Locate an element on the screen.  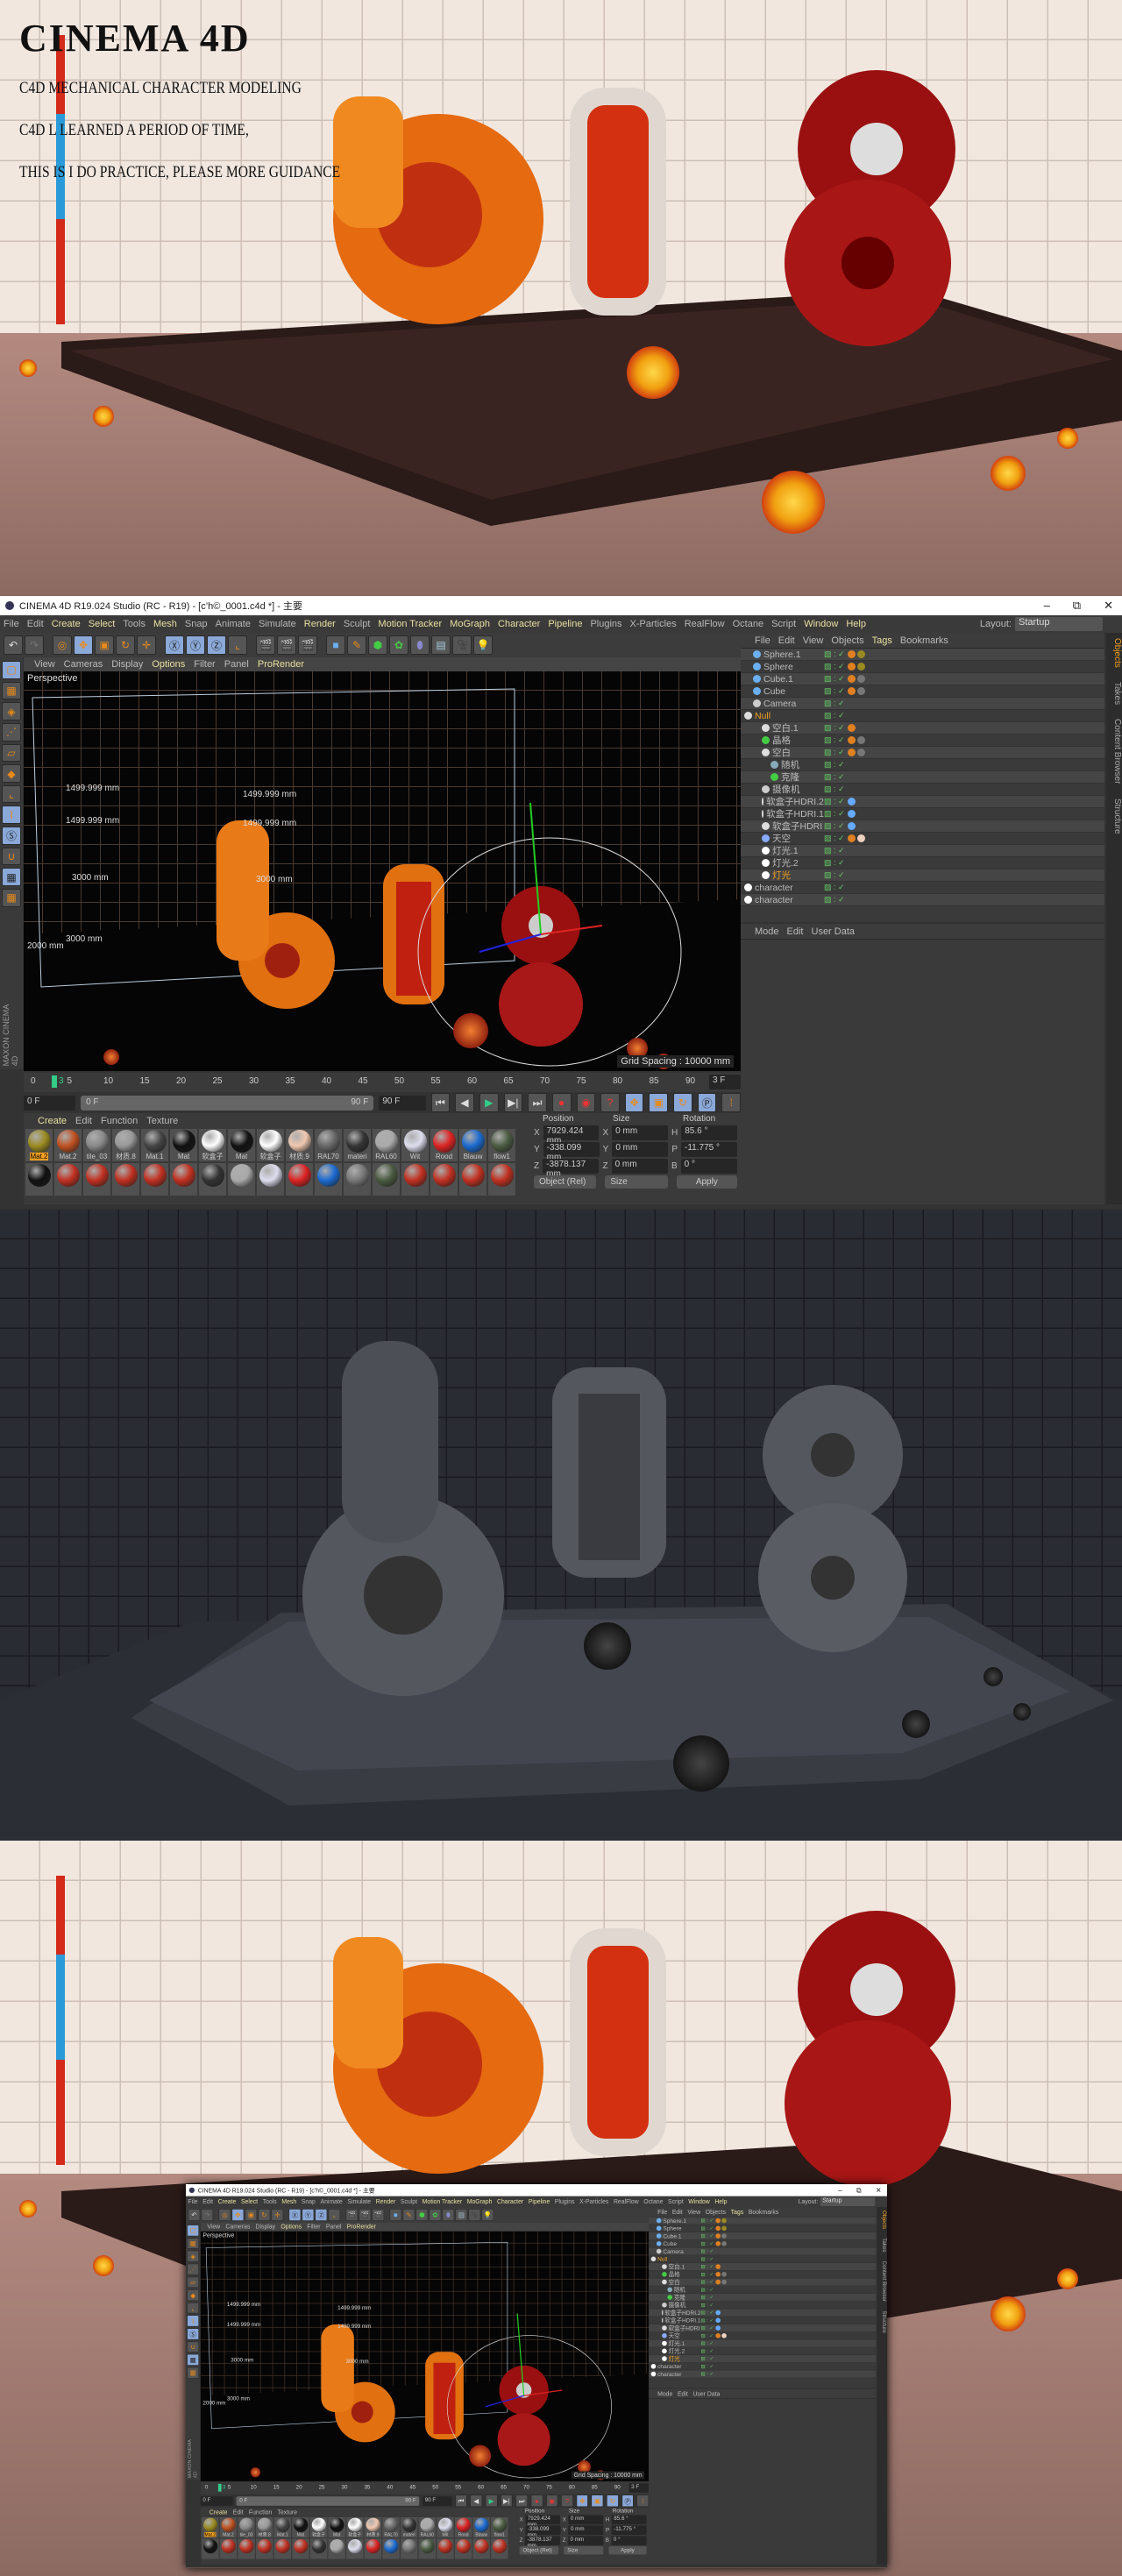
go-to-start-icon: ⏮ is located at coordinates (441, 1102).